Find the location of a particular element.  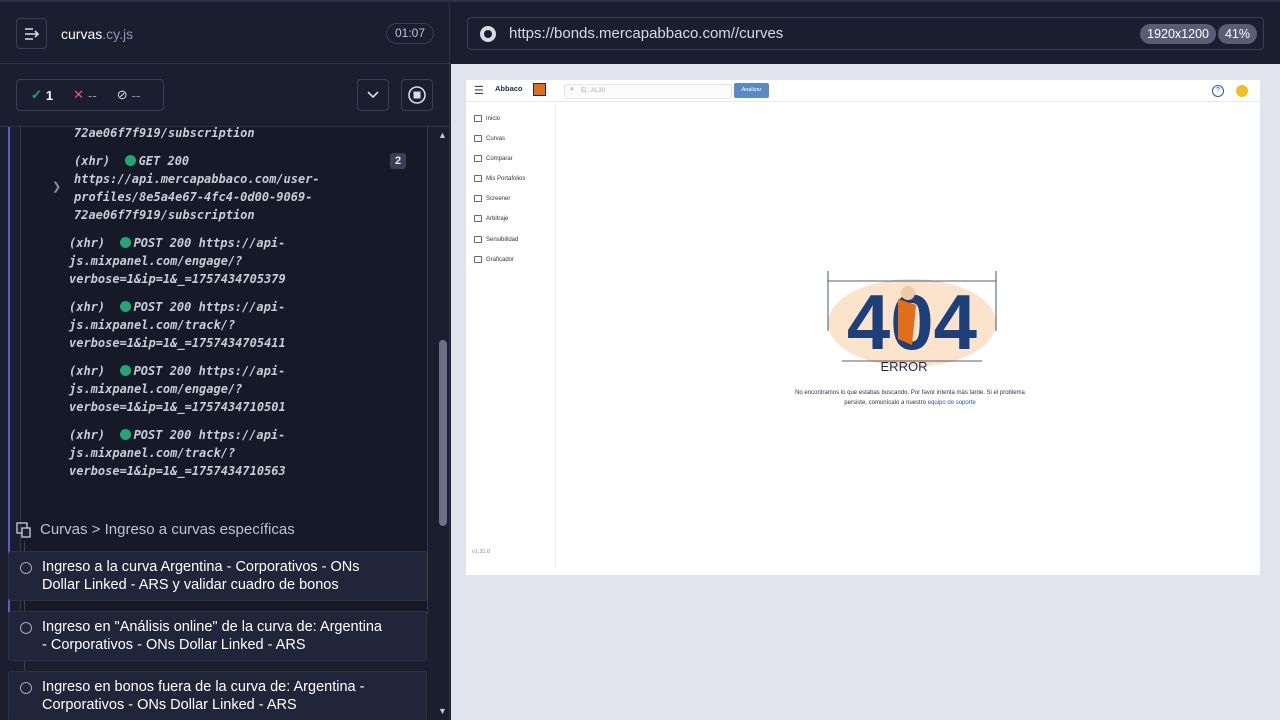

suite-title-text: Curvas > Ingreso a curvas específicas is located at coordinates (167, 529).